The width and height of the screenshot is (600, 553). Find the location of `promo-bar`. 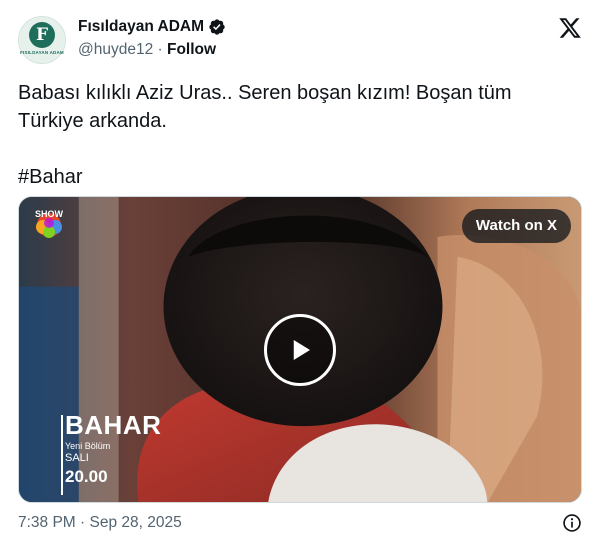

promo-bar is located at coordinates (62, 455).